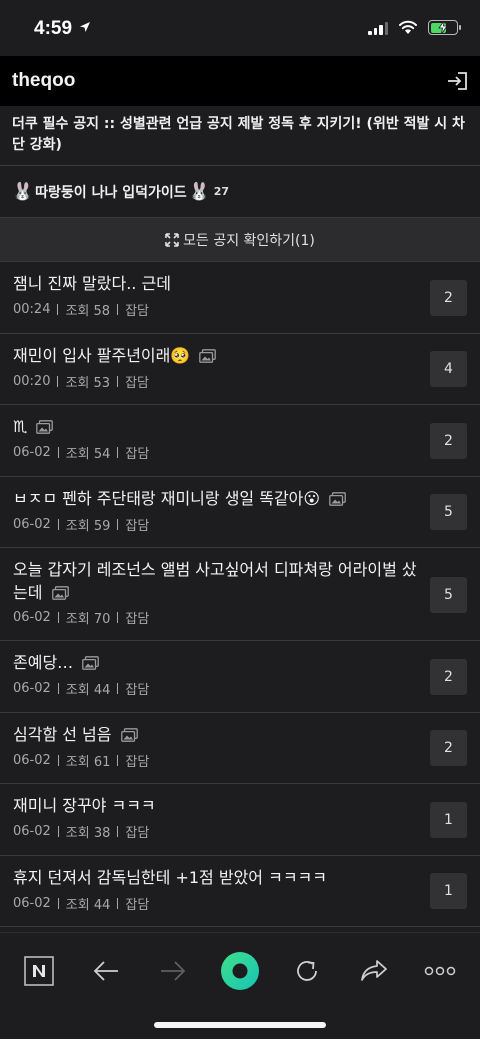 The height and width of the screenshot is (1039, 480). Describe the element at coordinates (408, 27) in the screenshot. I see `wifi-icon` at that location.